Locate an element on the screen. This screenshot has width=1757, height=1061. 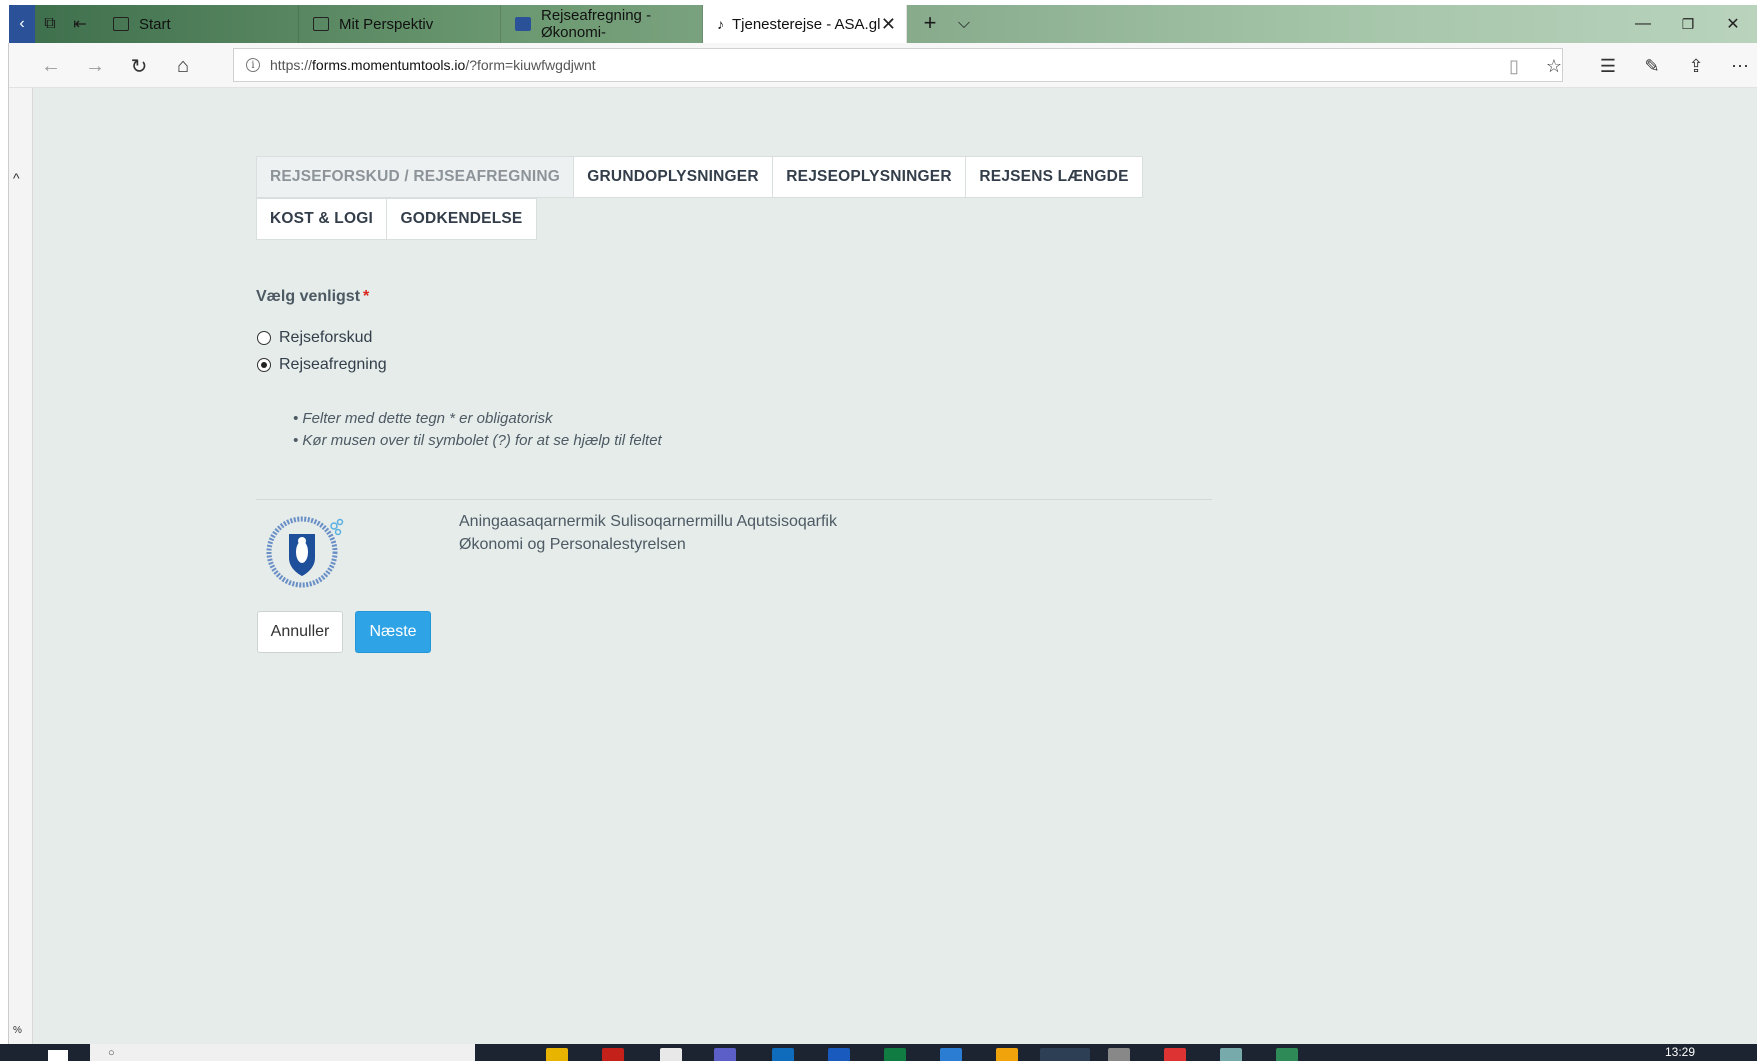
taskbar-clock: 13:29 is located at coordinates (1680, 1052).